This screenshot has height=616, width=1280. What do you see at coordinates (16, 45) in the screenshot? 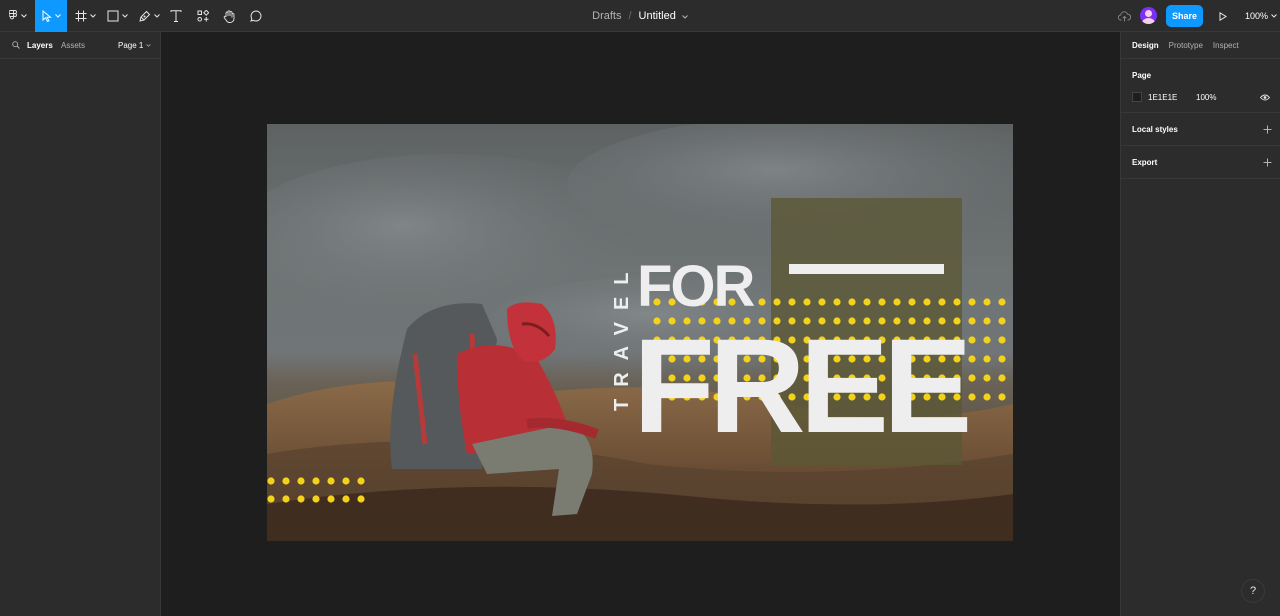
I see `search-icon` at bounding box center [16, 45].